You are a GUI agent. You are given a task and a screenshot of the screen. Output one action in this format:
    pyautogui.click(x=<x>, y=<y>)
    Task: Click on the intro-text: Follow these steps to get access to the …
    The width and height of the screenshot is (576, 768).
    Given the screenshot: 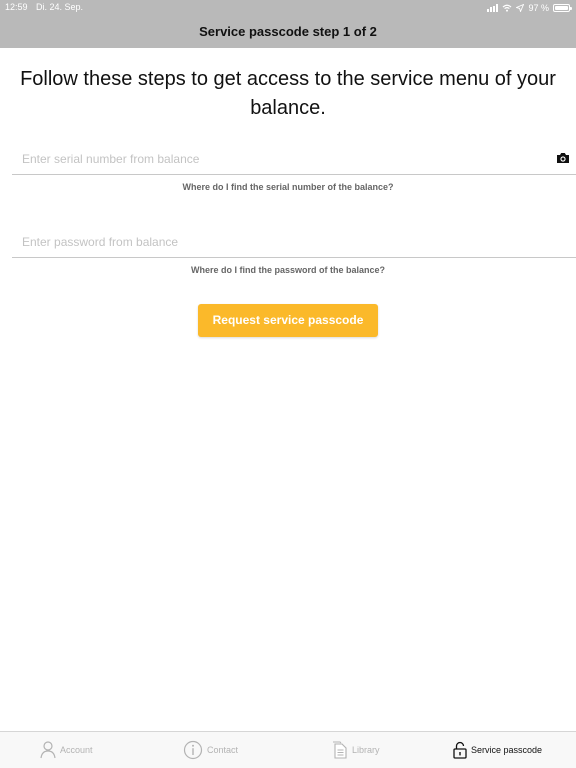 What is the action you would take?
    pyautogui.click(x=288, y=93)
    